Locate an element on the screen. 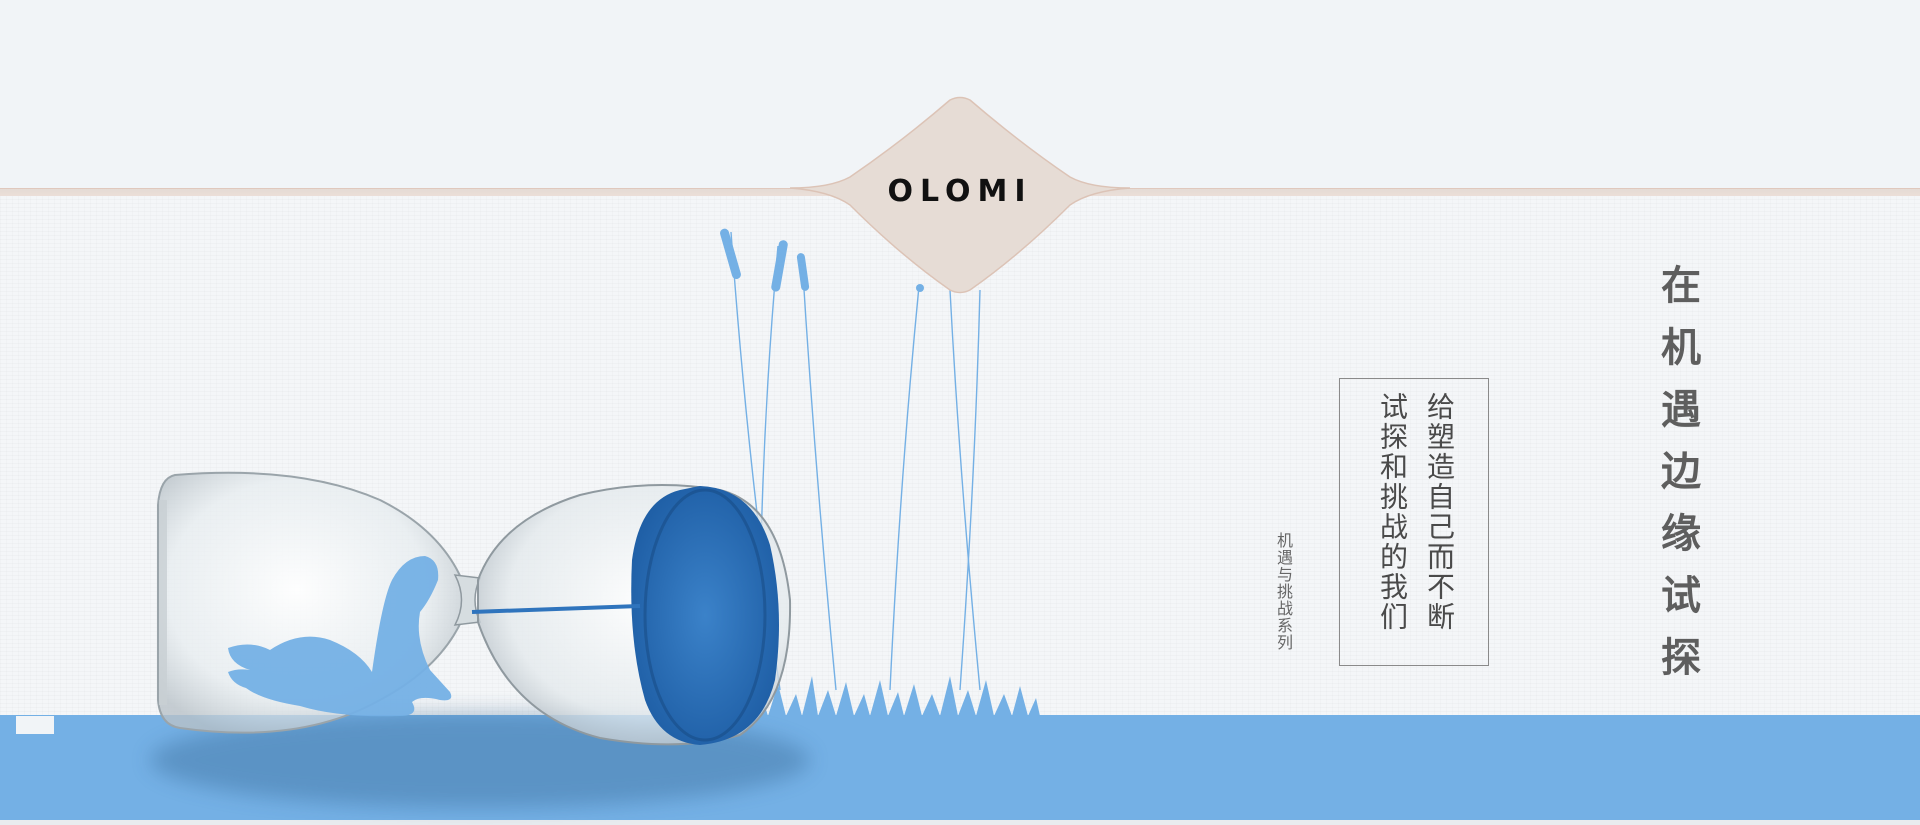 This screenshot has height=825, width=1920. brand-logo: OLOMI is located at coordinates (960, 191).